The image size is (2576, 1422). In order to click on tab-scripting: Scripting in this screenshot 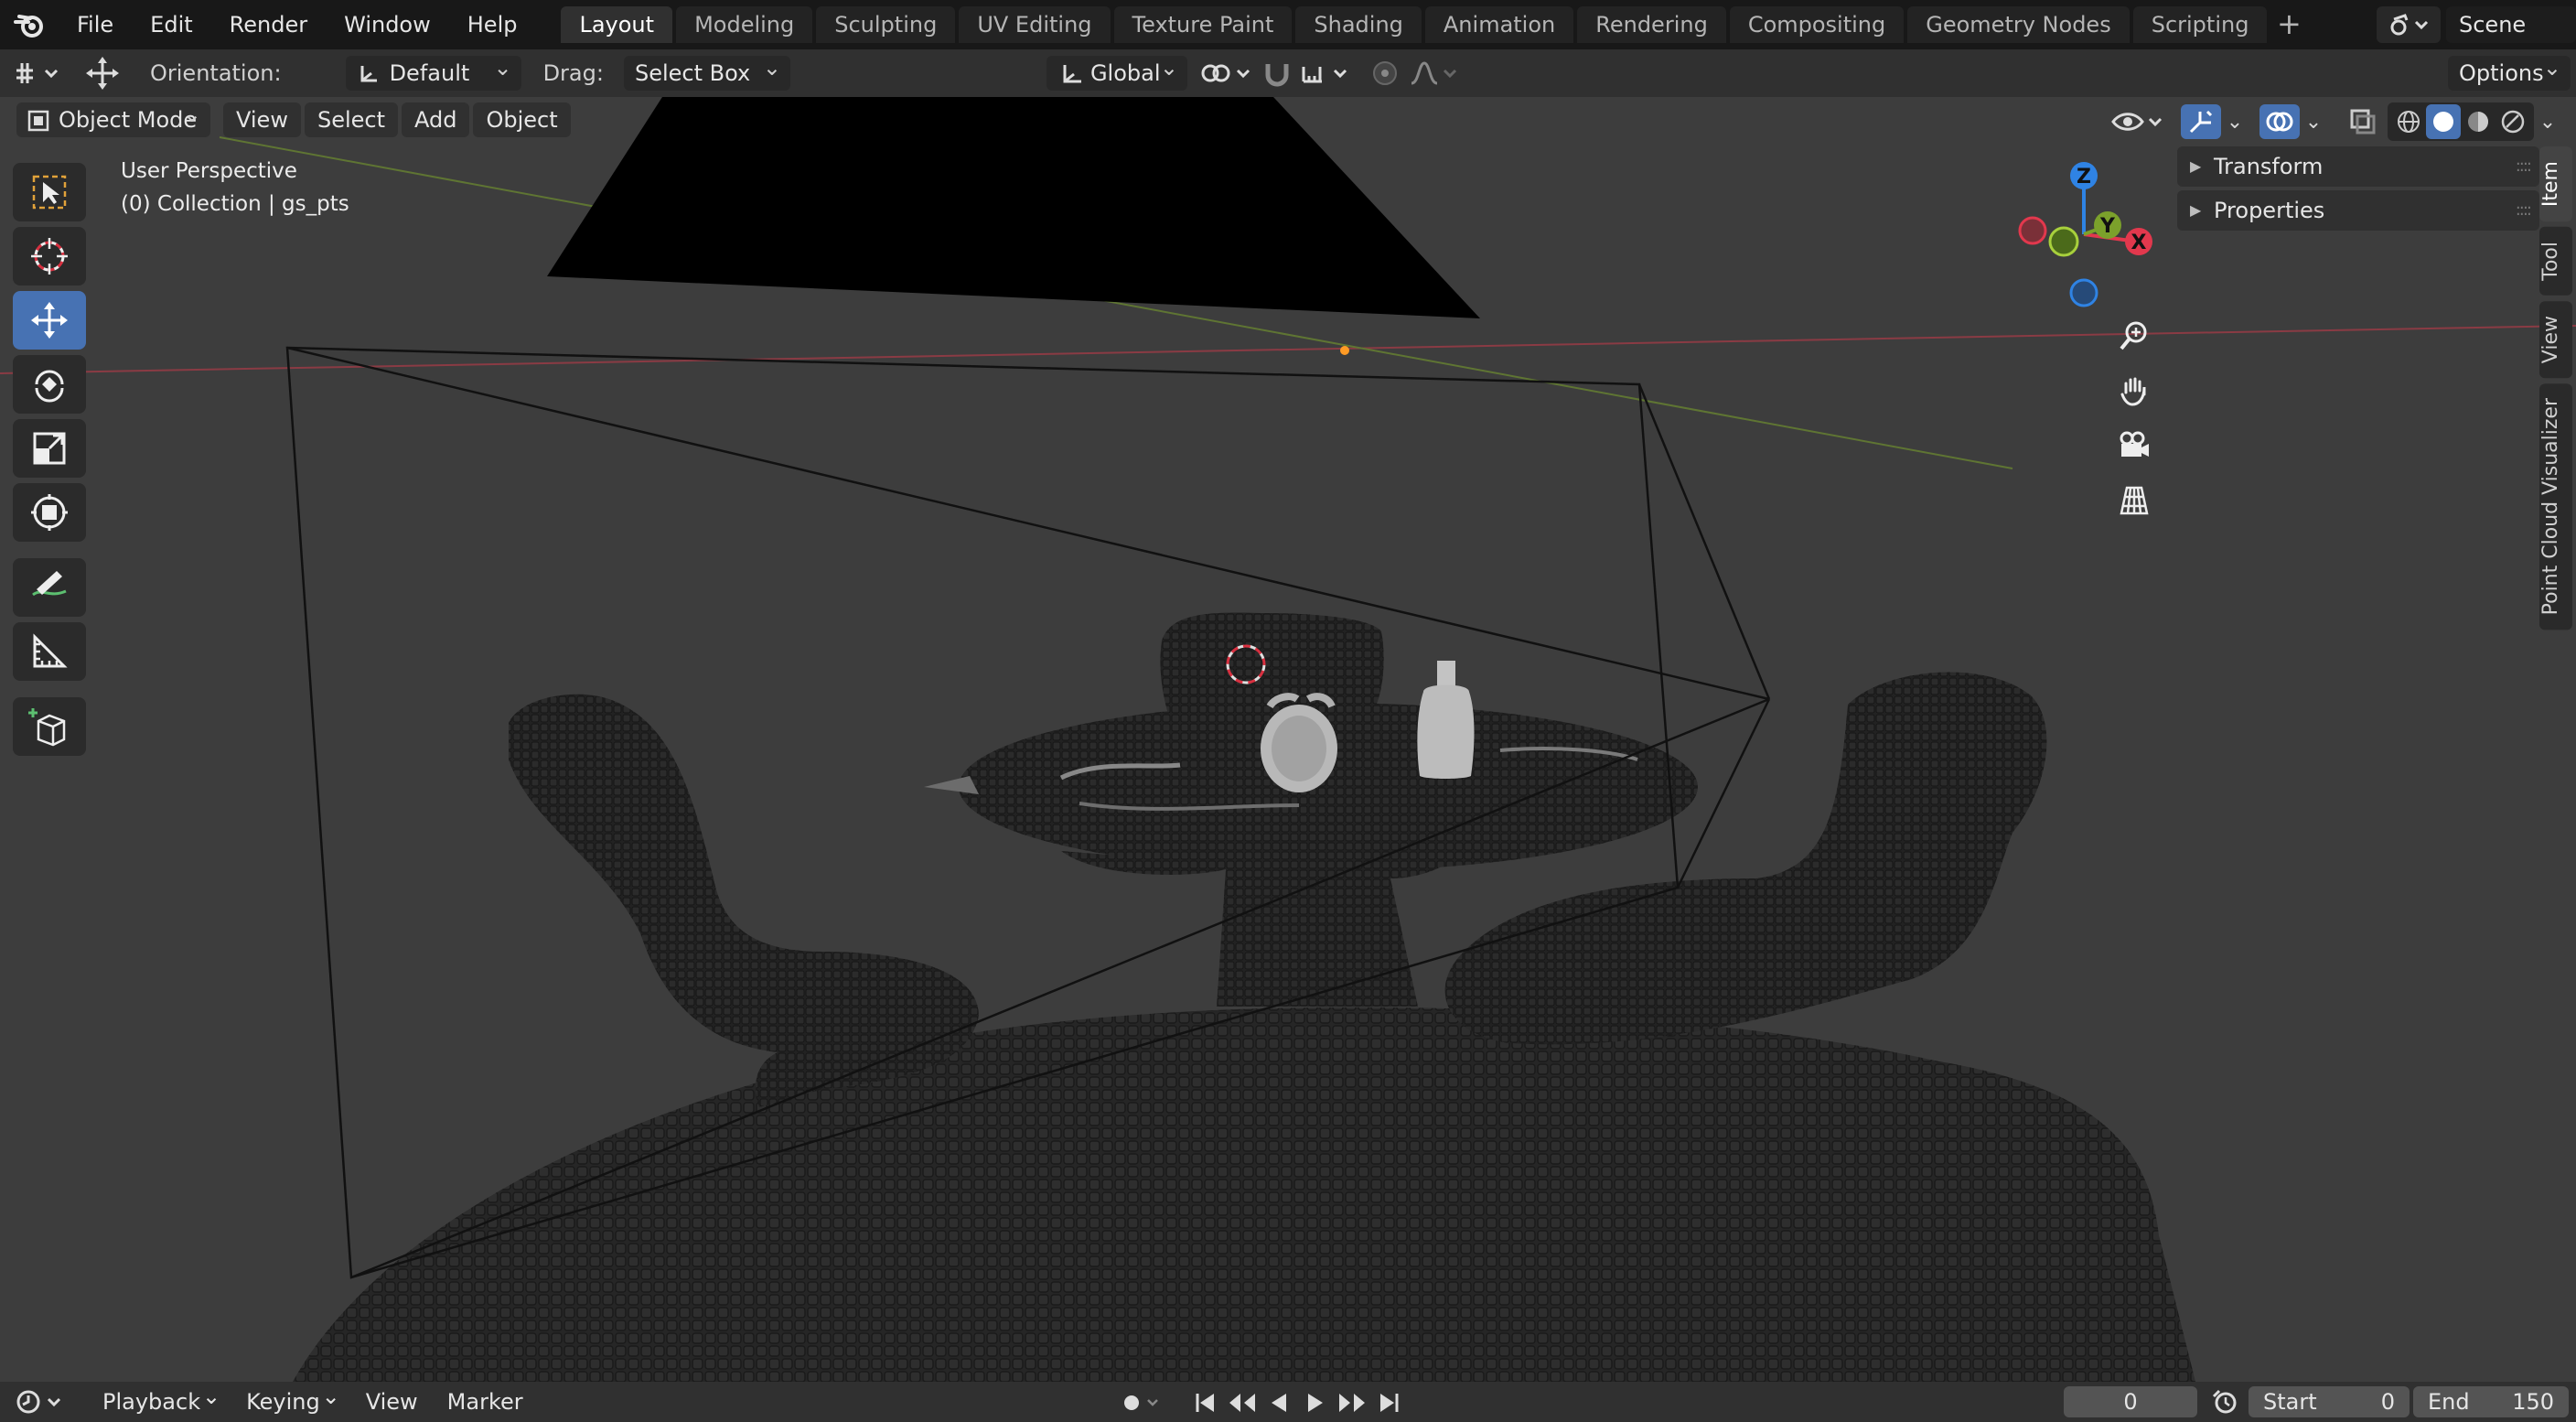, I will do `click(2200, 24)`.